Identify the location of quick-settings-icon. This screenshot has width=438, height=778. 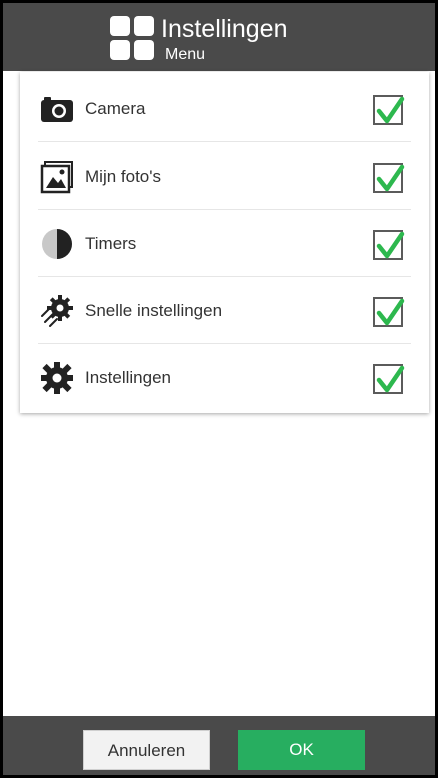
(57, 311).